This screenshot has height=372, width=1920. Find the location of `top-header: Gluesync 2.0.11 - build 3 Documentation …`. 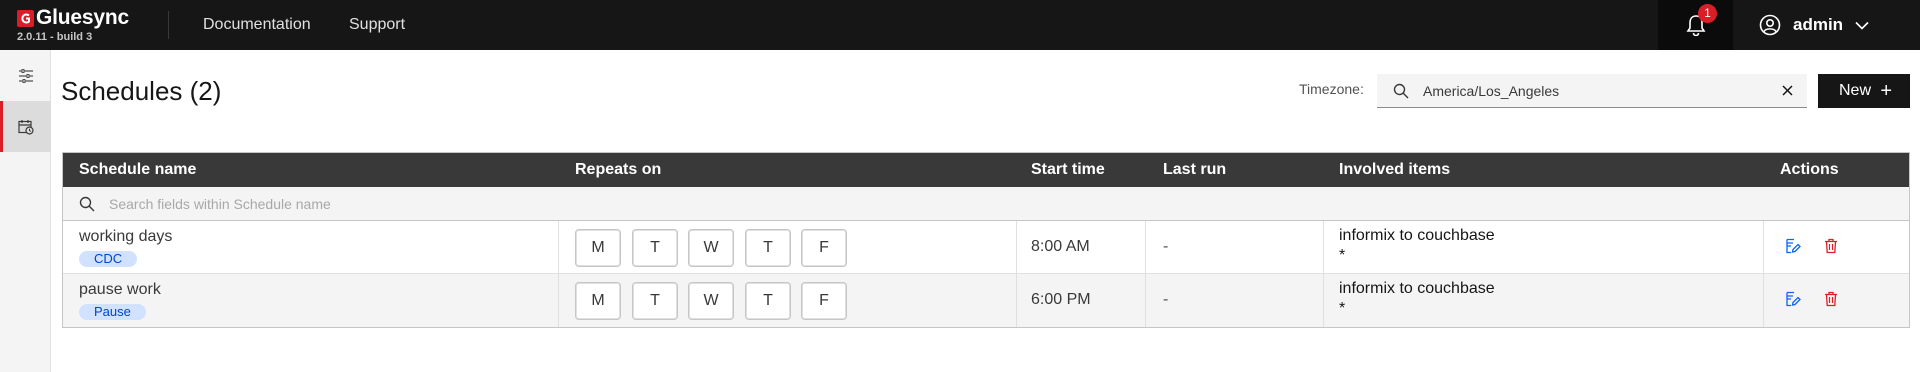

top-header: Gluesync 2.0.11 - build 3 Documentation … is located at coordinates (960, 25).